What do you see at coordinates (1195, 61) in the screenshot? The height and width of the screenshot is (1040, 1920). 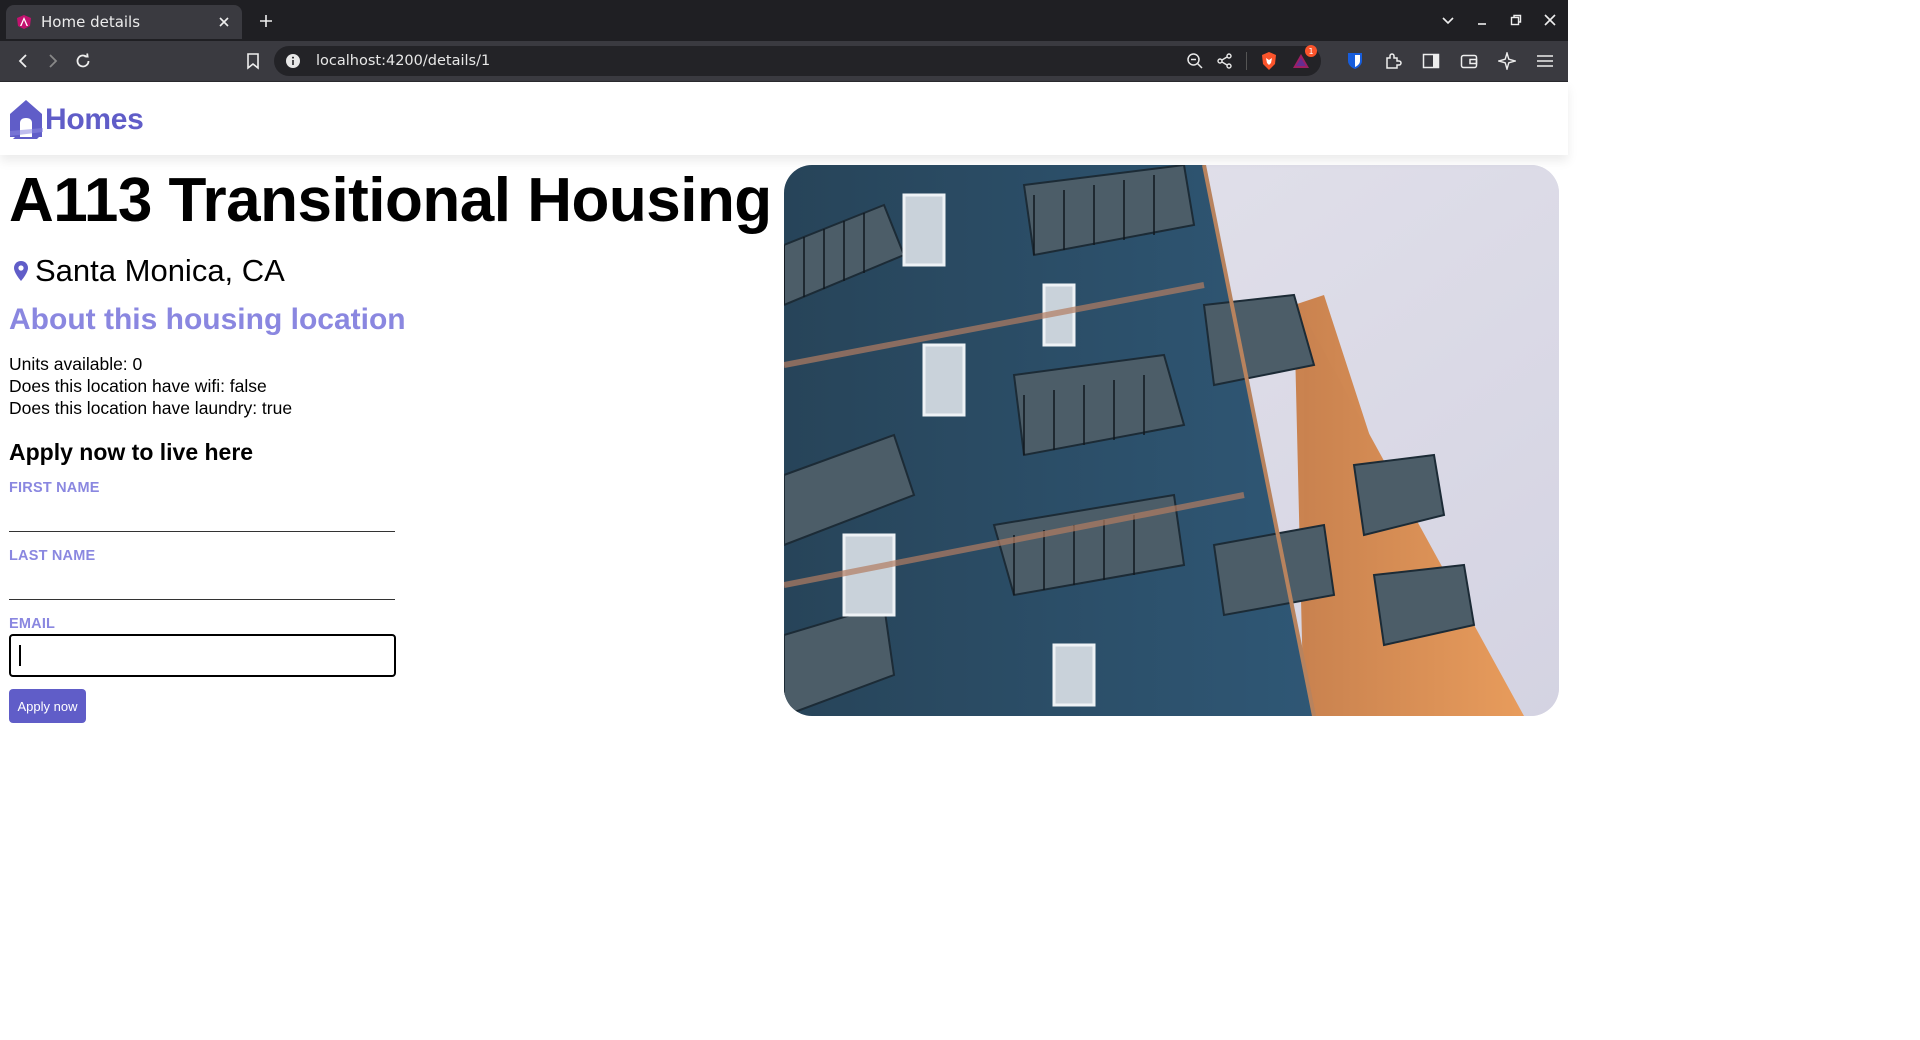 I see `zoom-out-icon` at bounding box center [1195, 61].